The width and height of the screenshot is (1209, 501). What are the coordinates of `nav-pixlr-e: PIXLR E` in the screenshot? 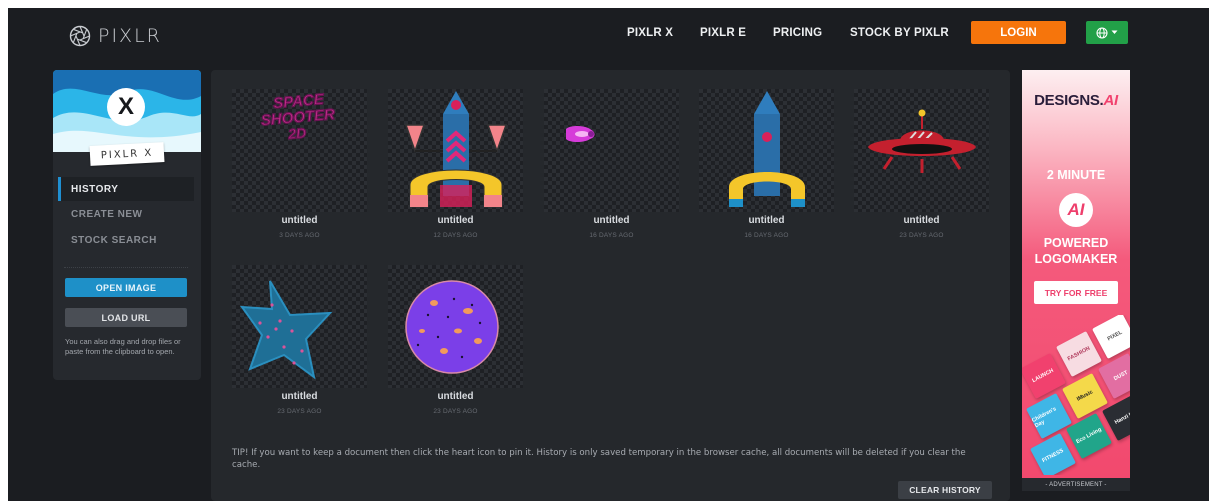 It's located at (723, 33).